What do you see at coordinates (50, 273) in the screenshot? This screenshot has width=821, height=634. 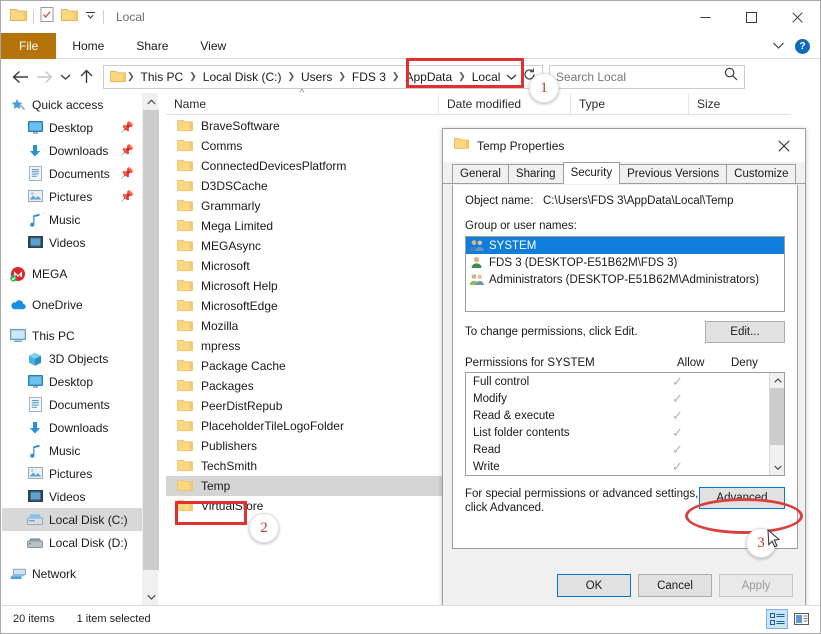 I see `sidebar-label: MEGA` at bounding box center [50, 273].